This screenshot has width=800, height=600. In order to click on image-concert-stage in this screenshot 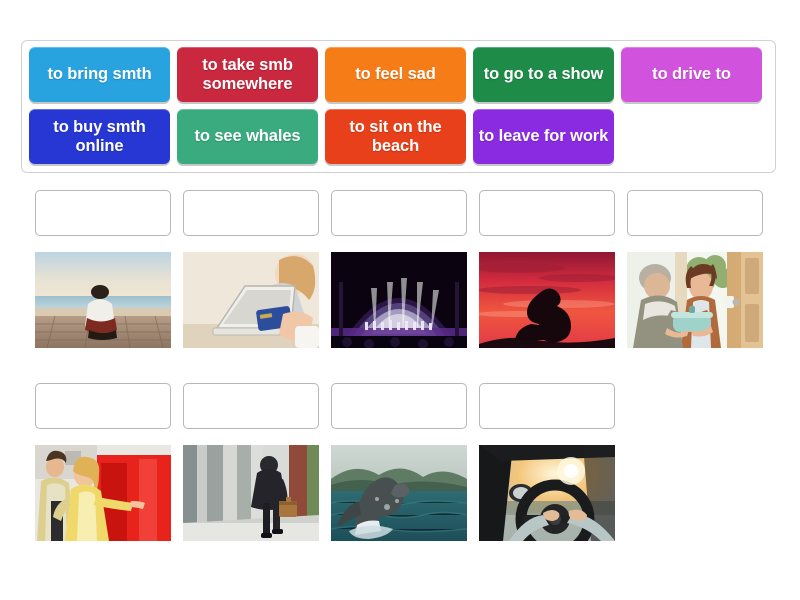, I will do `click(399, 300)`.